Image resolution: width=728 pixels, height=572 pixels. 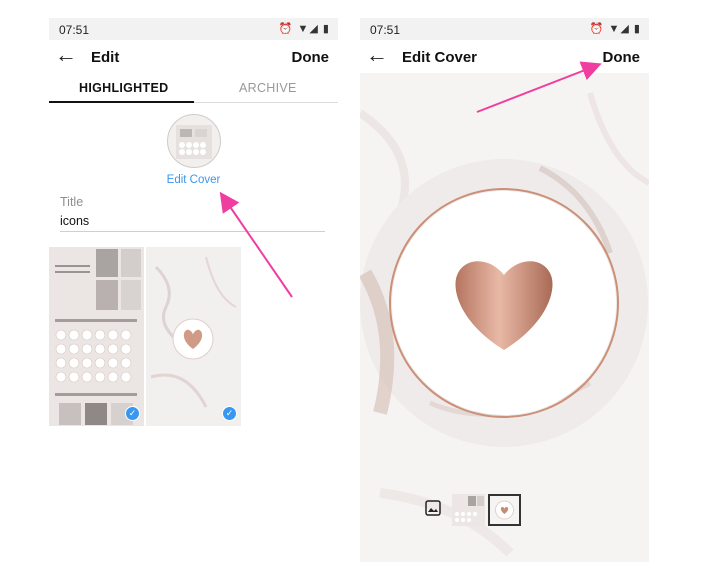 What do you see at coordinates (72, 202) in the screenshot?
I see `title-label: Title` at bounding box center [72, 202].